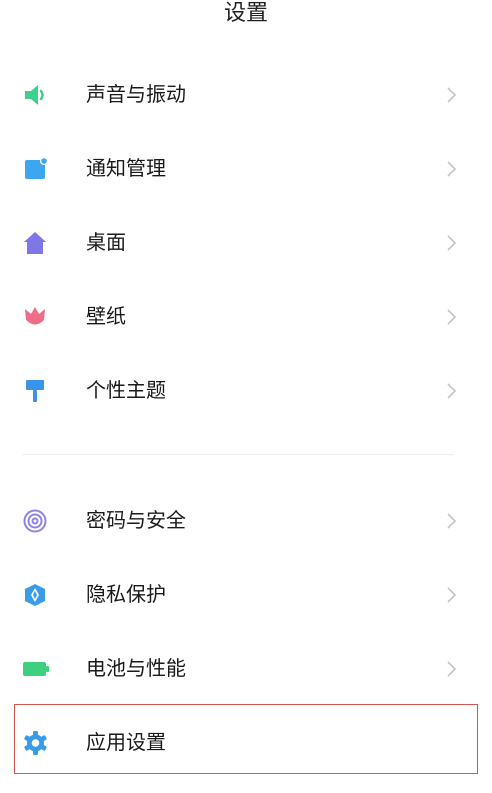  Describe the element at coordinates (246, 669) in the screenshot. I see `settings-item-battery-performance: 电池与性能` at that location.